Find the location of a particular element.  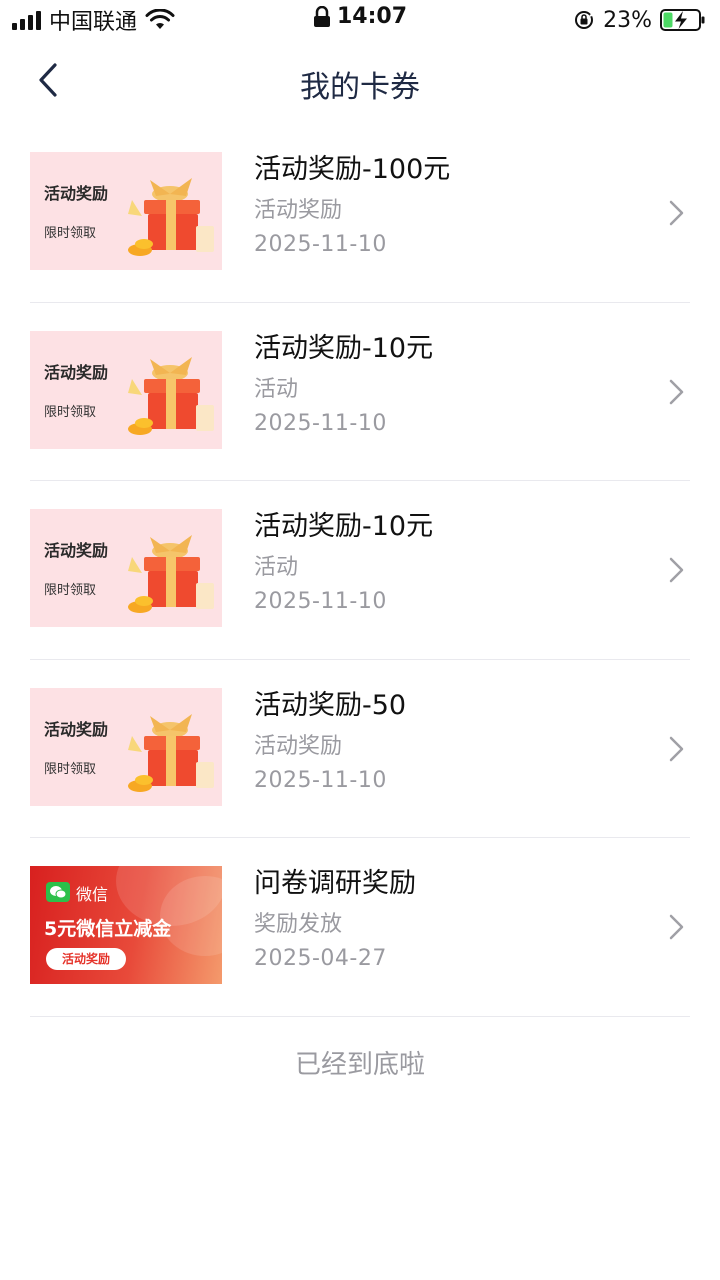

end-of-list-text: 已经到底啦 is located at coordinates (359, 1065).